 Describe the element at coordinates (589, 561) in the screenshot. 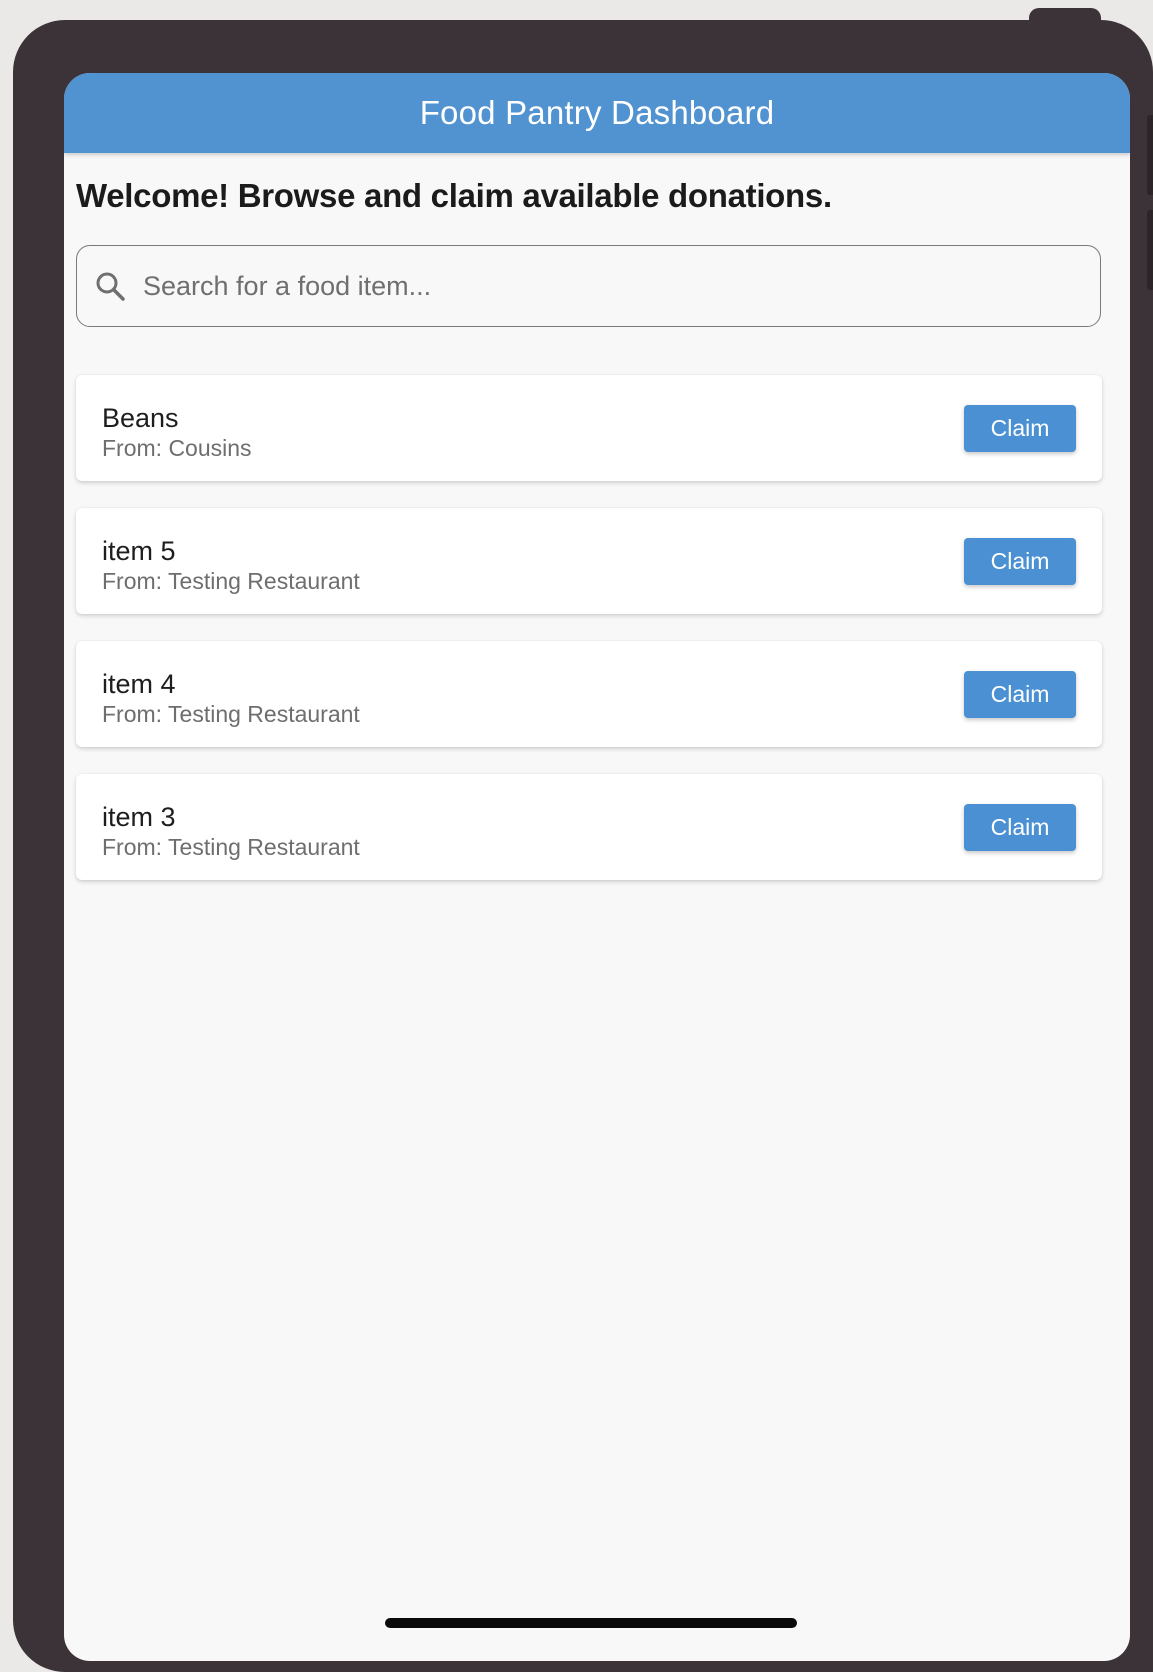

I see `list-item: item 5 From: Testing Restaurant Claim` at that location.